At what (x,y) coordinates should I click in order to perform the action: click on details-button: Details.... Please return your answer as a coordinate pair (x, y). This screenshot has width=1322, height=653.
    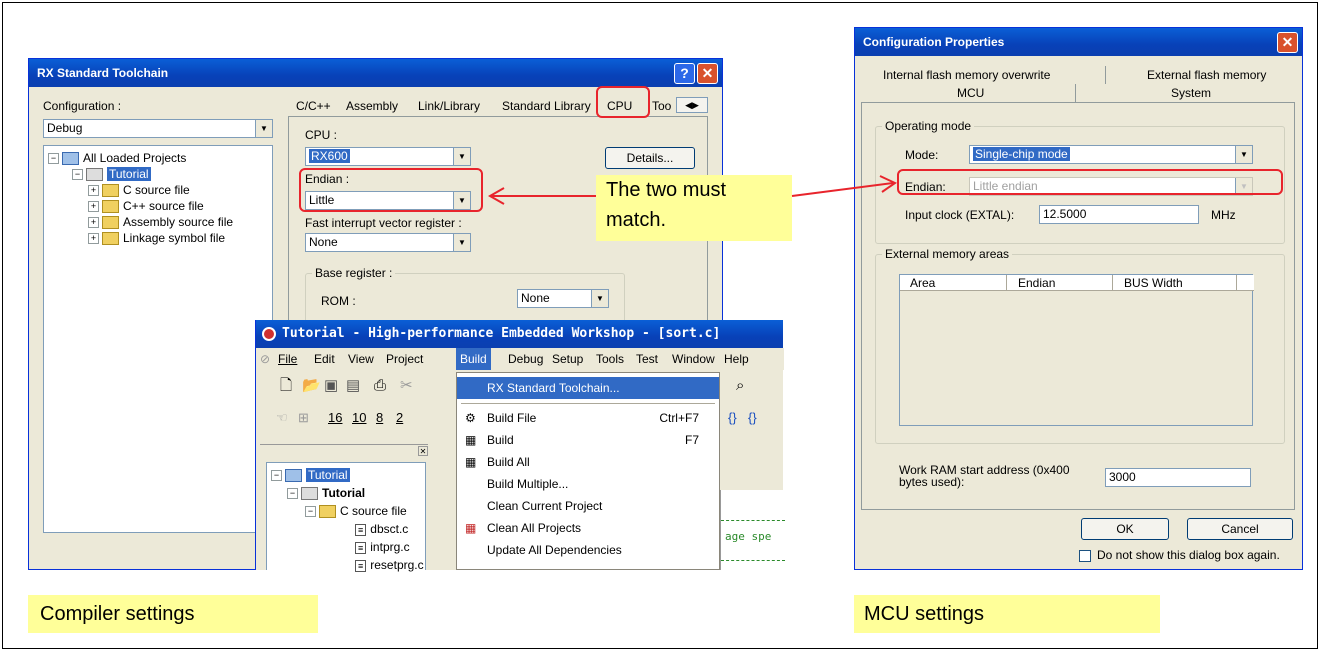
    Looking at the image, I should click on (650, 158).